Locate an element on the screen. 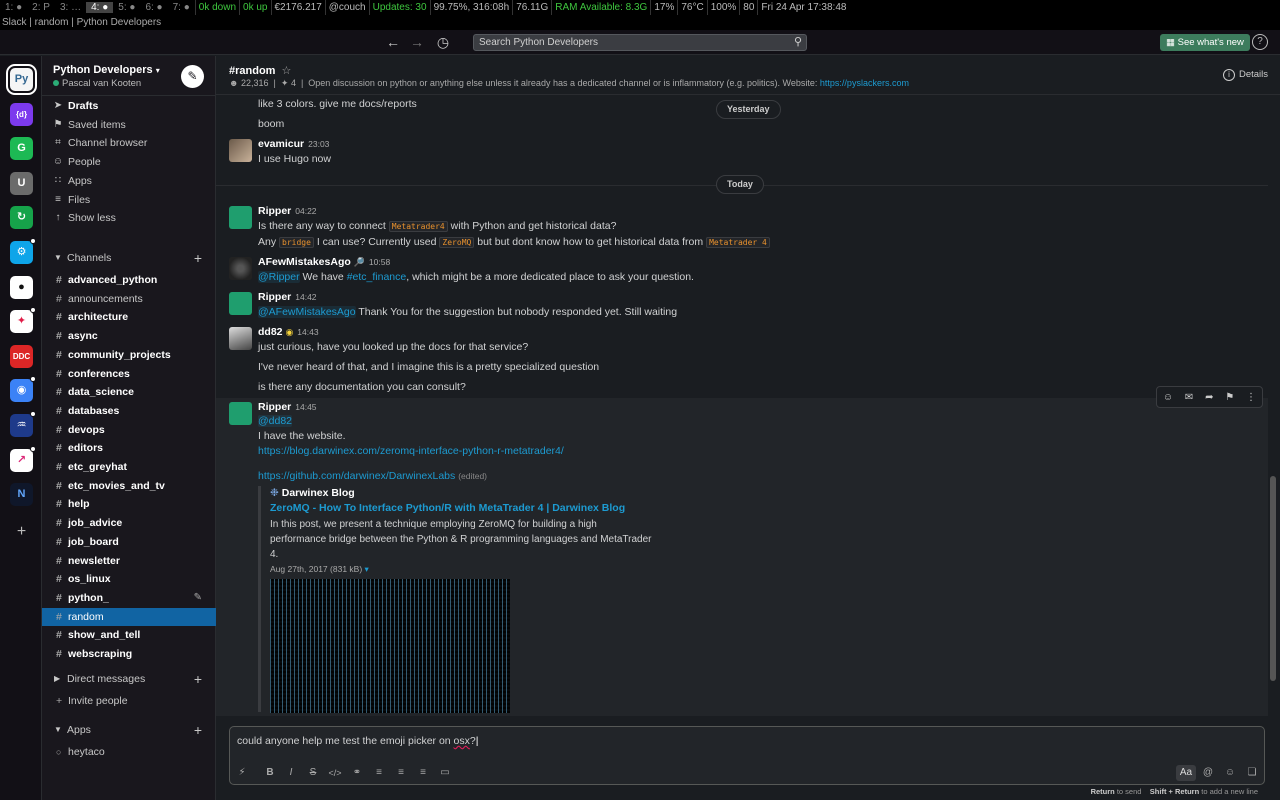 Image resolution: width=1280 pixels, height=800 pixels. channel-link: #etc_finance is located at coordinates (377, 277).